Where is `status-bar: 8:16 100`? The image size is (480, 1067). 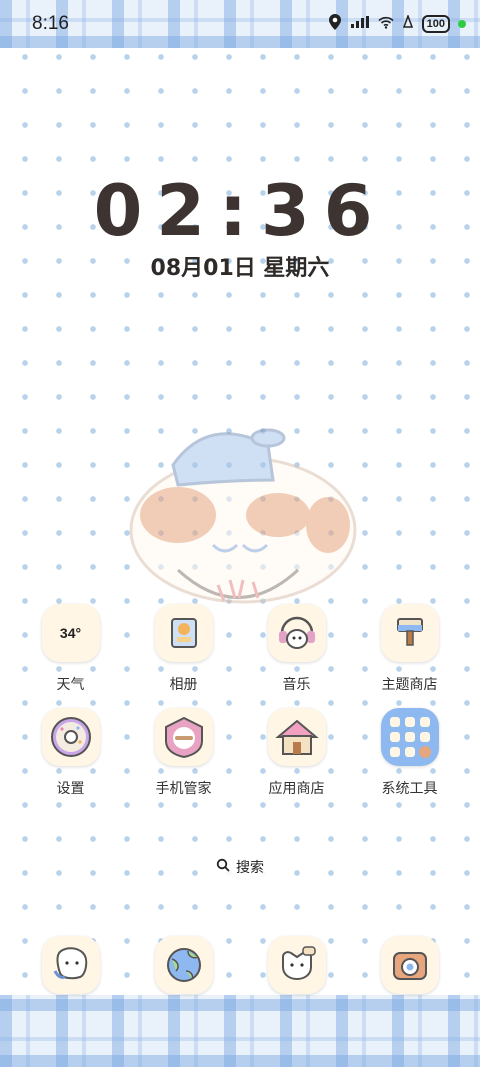 status-bar: 8:16 100 is located at coordinates (240, 24).